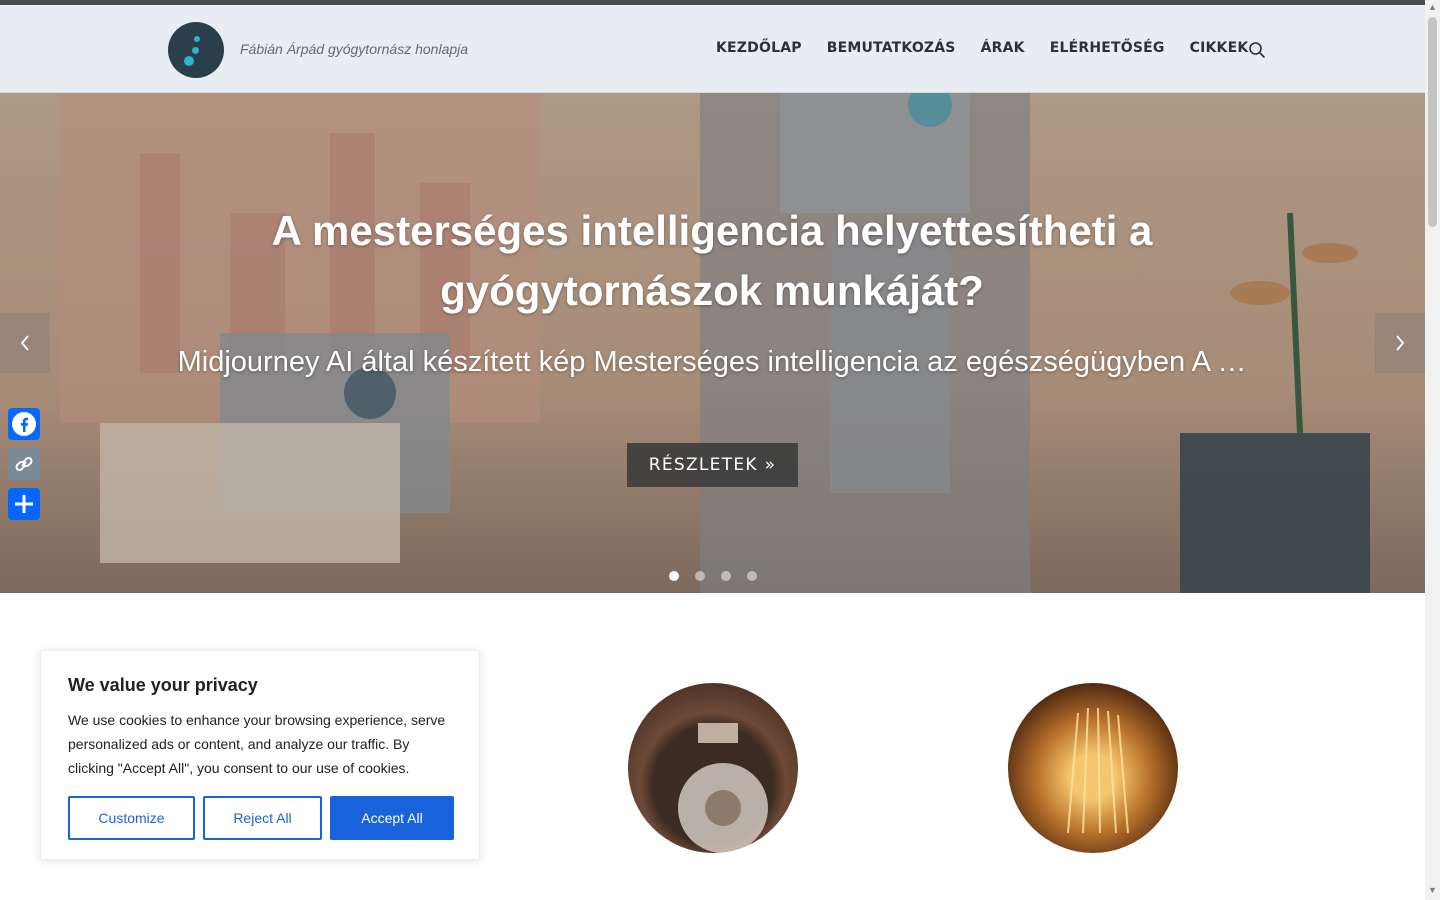 This screenshot has width=1440, height=900. I want to click on phone-image, so click(713, 768).